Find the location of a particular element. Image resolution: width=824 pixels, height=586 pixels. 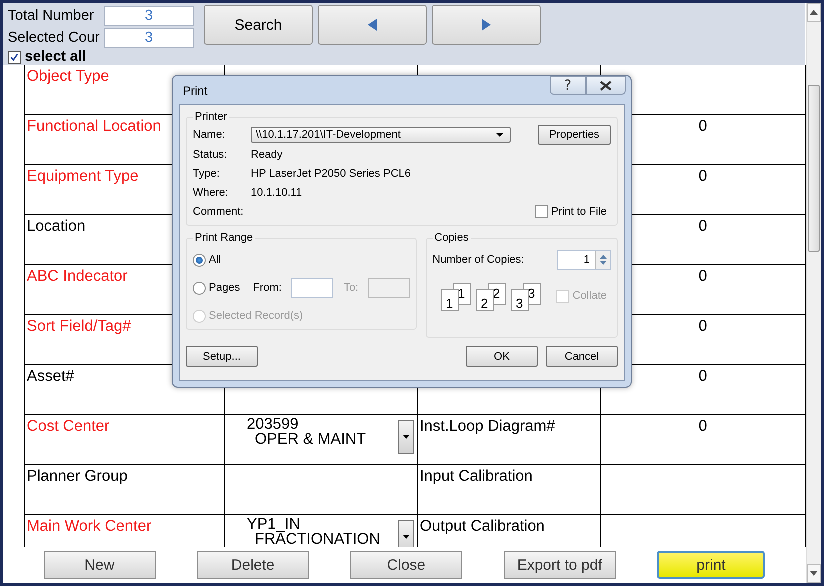

name-label: Name: is located at coordinates (209, 135).